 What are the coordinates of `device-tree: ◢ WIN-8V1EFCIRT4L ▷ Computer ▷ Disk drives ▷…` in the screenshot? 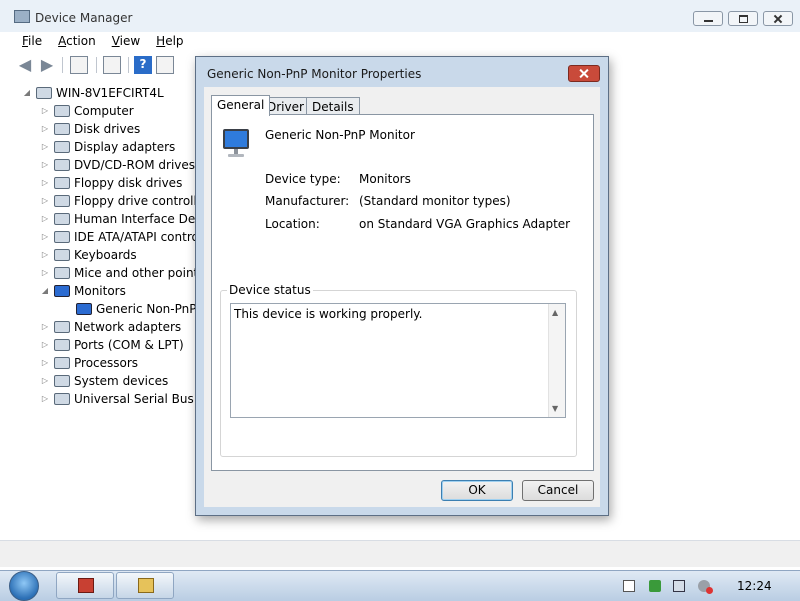 It's located at (111, 249).